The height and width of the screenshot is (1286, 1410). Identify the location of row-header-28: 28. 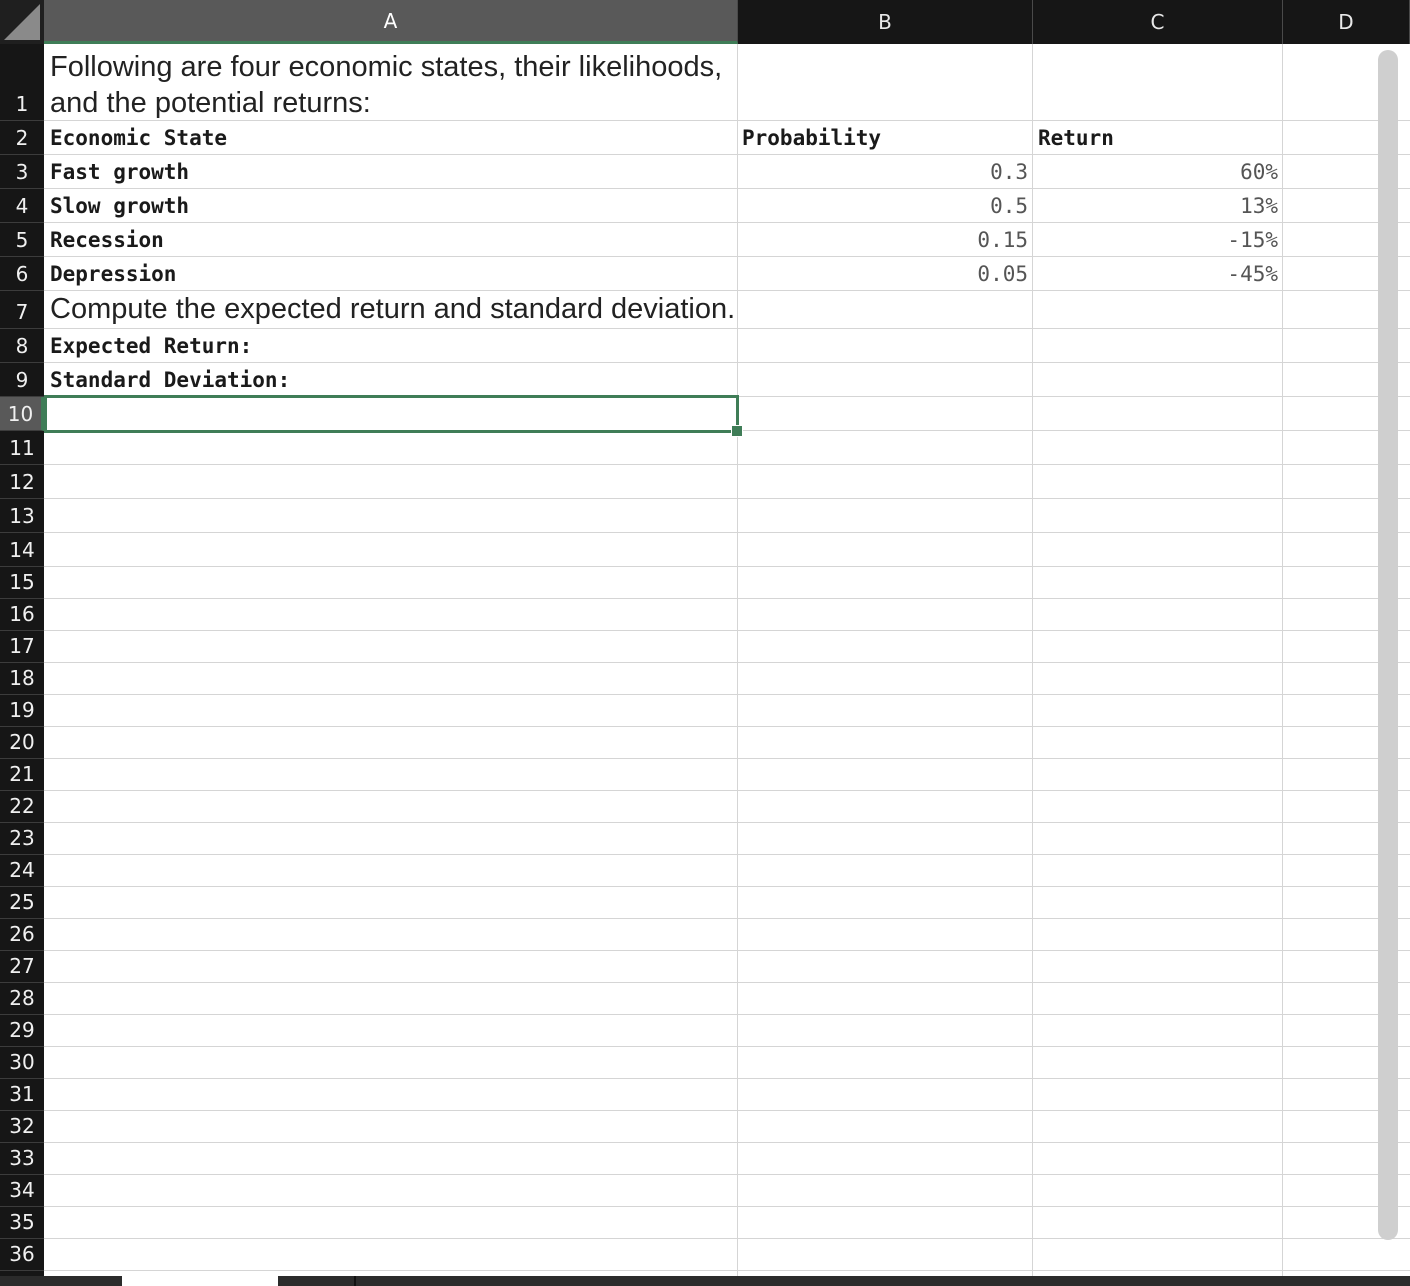
(22, 999).